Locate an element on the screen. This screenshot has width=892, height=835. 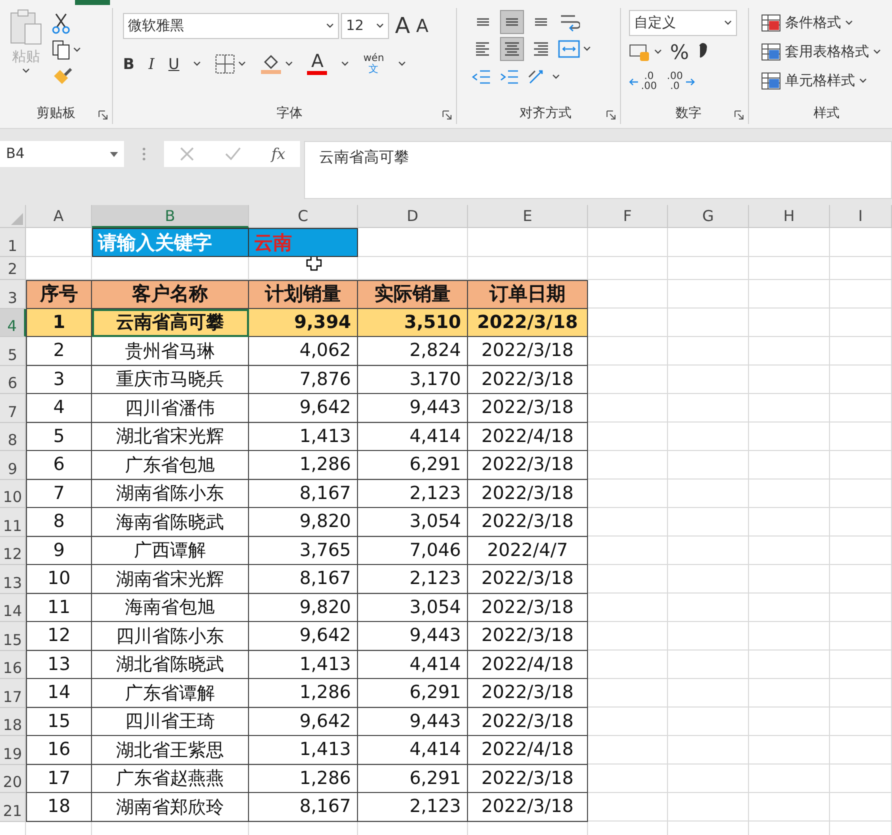
row-header: 3 is located at coordinates (13, 294).